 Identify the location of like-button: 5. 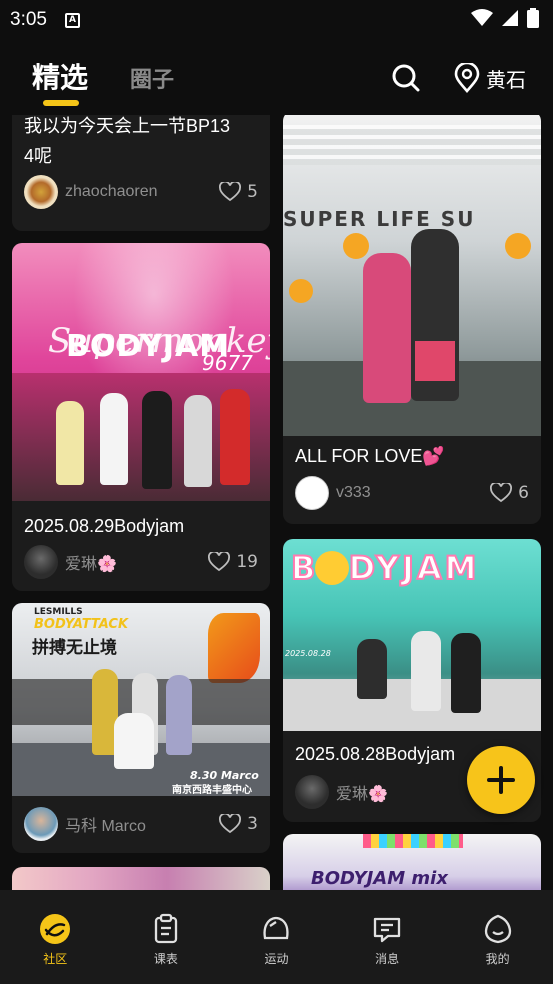
(238, 192).